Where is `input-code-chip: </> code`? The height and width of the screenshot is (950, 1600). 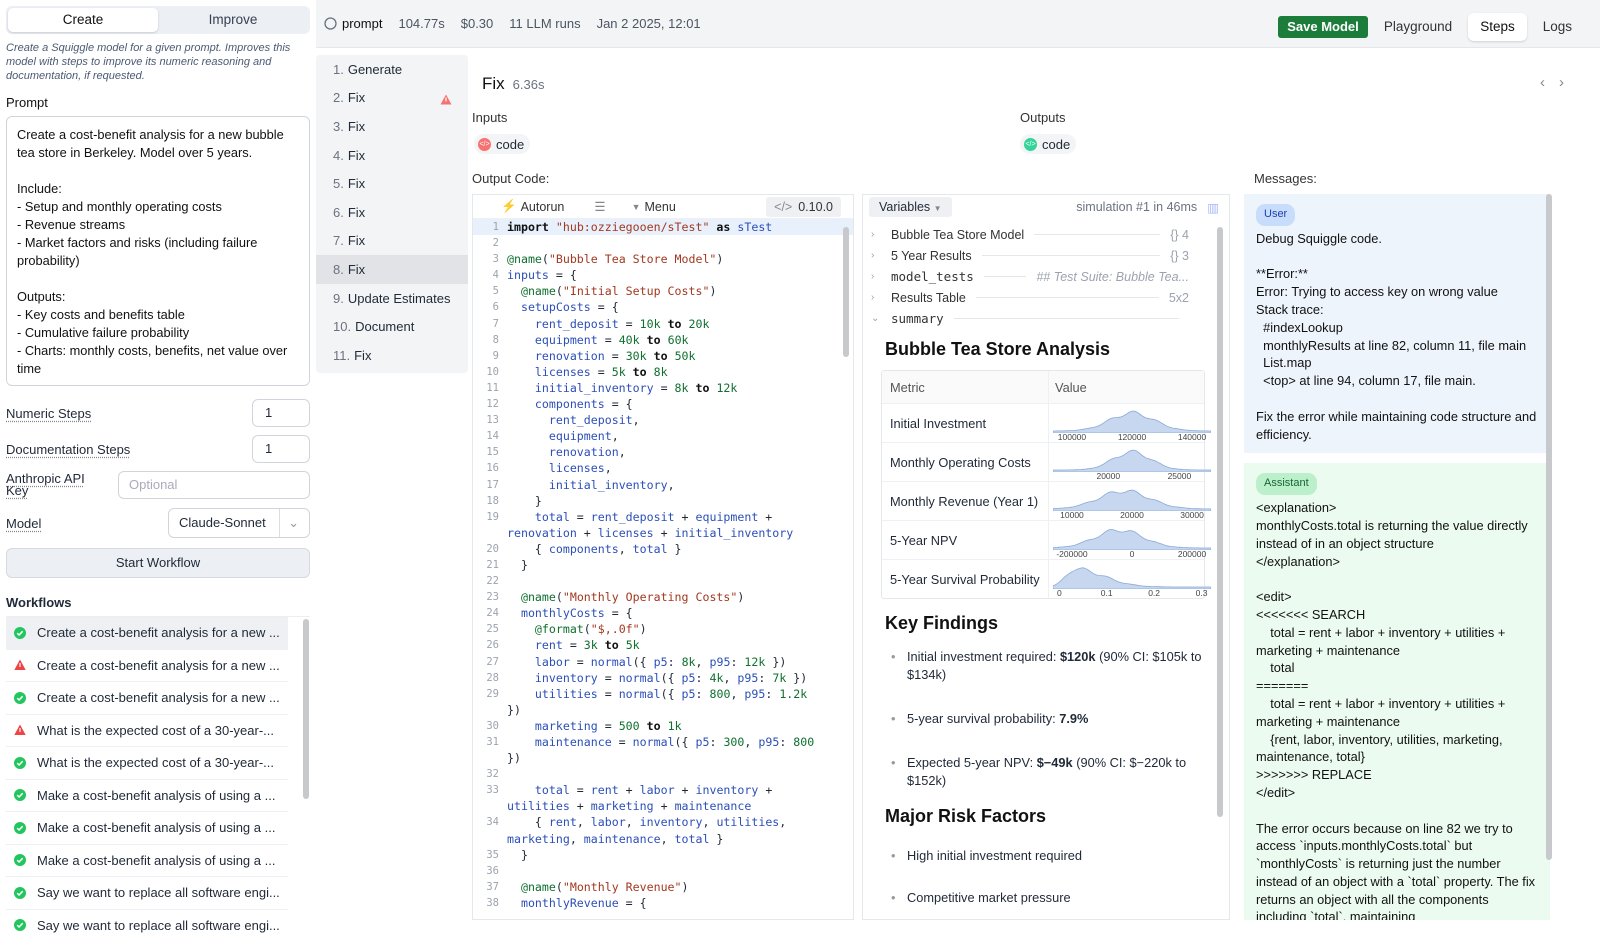 input-code-chip: </> code is located at coordinates (502, 144).